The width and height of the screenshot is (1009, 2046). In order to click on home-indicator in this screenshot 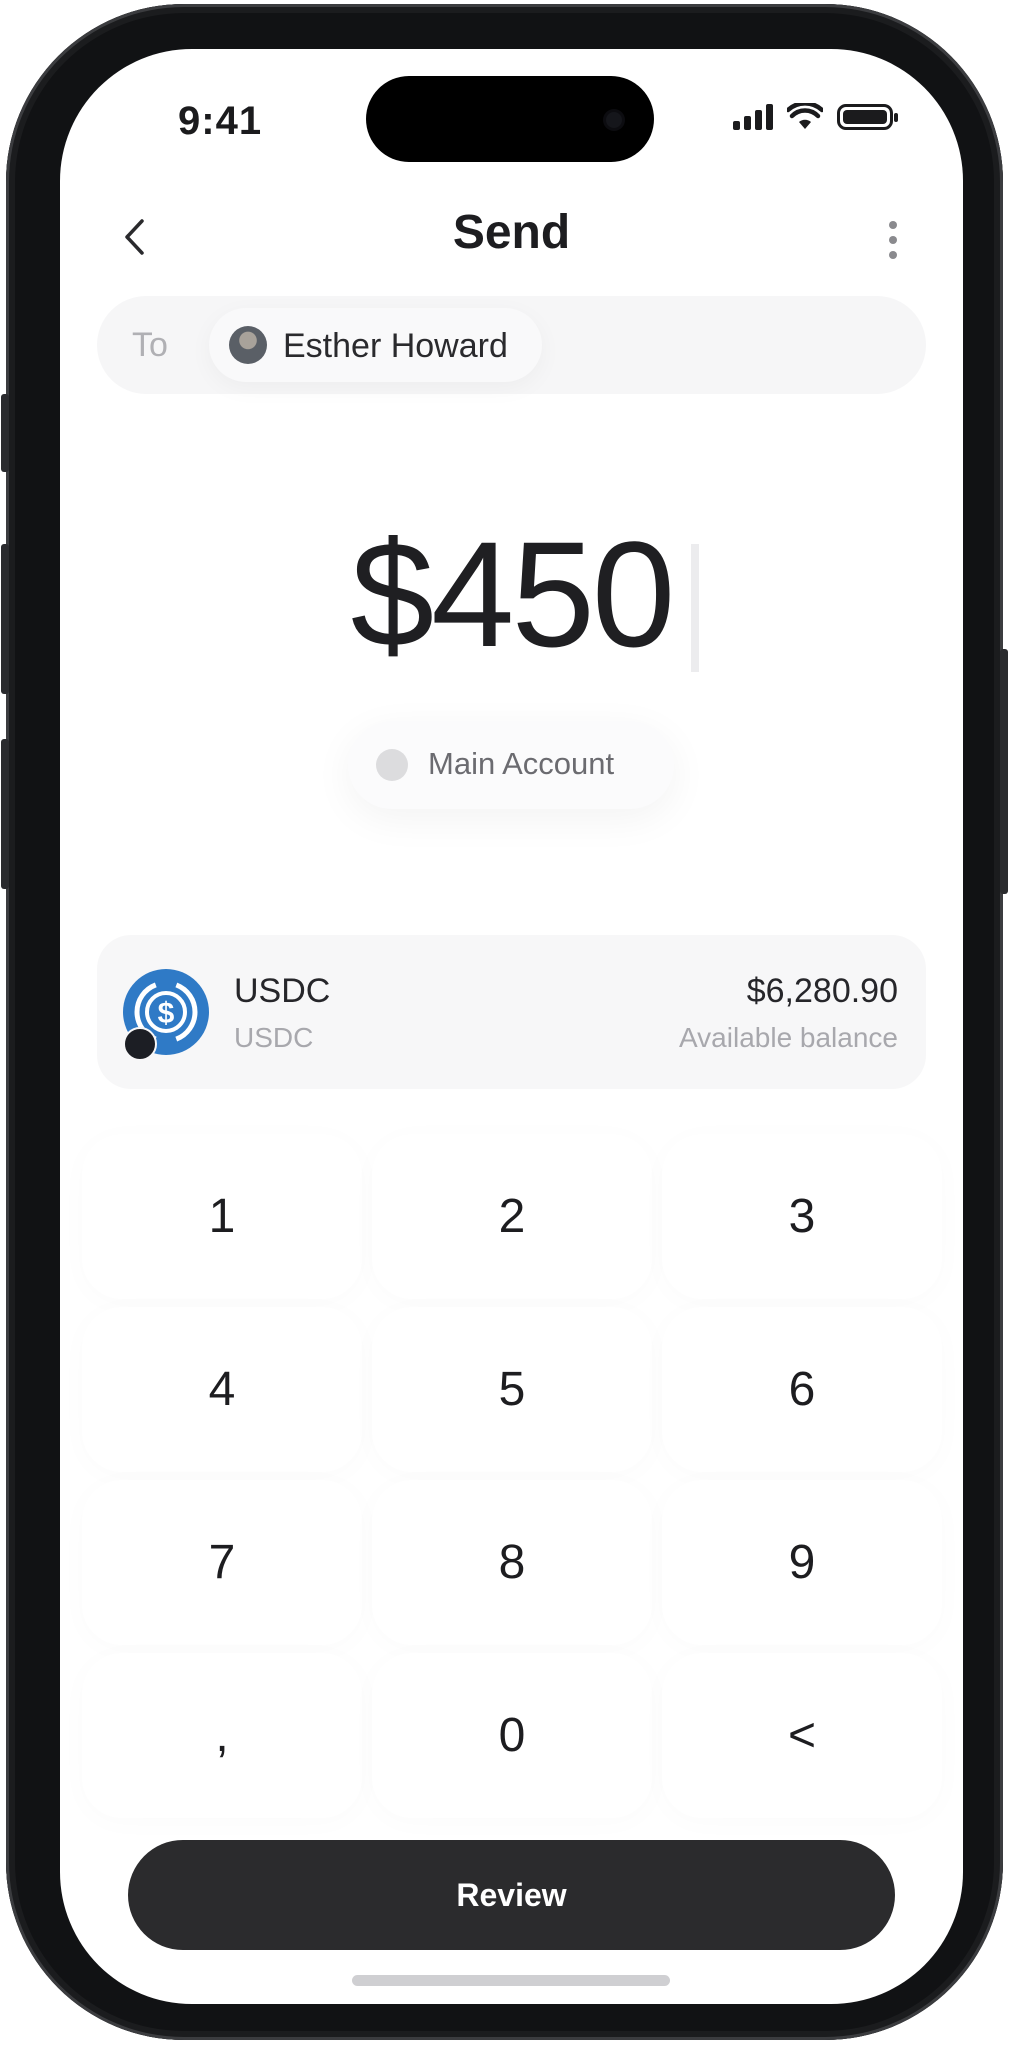, I will do `click(511, 1980)`.